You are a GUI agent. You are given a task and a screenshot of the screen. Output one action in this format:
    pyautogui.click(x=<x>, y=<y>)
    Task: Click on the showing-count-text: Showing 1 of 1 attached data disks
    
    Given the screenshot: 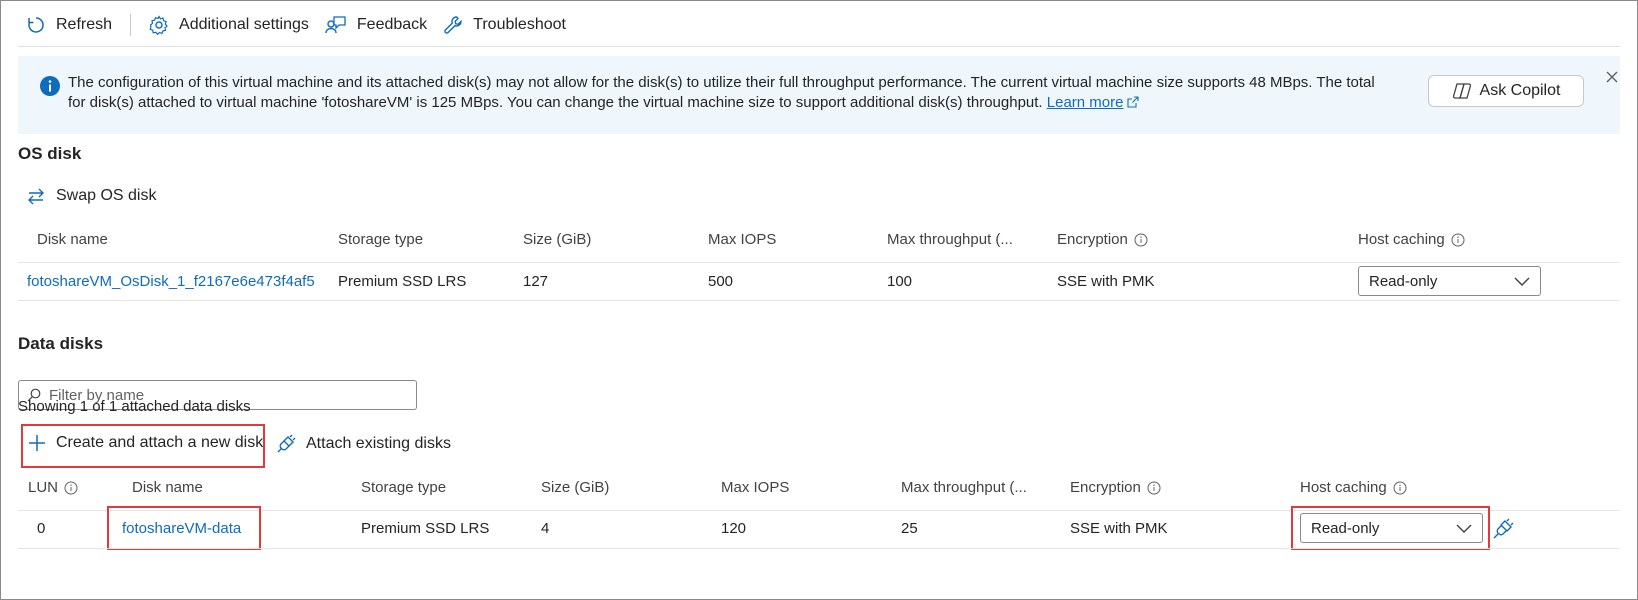 What is the action you would take?
    pyautogui.click(x=134, y=406)
    